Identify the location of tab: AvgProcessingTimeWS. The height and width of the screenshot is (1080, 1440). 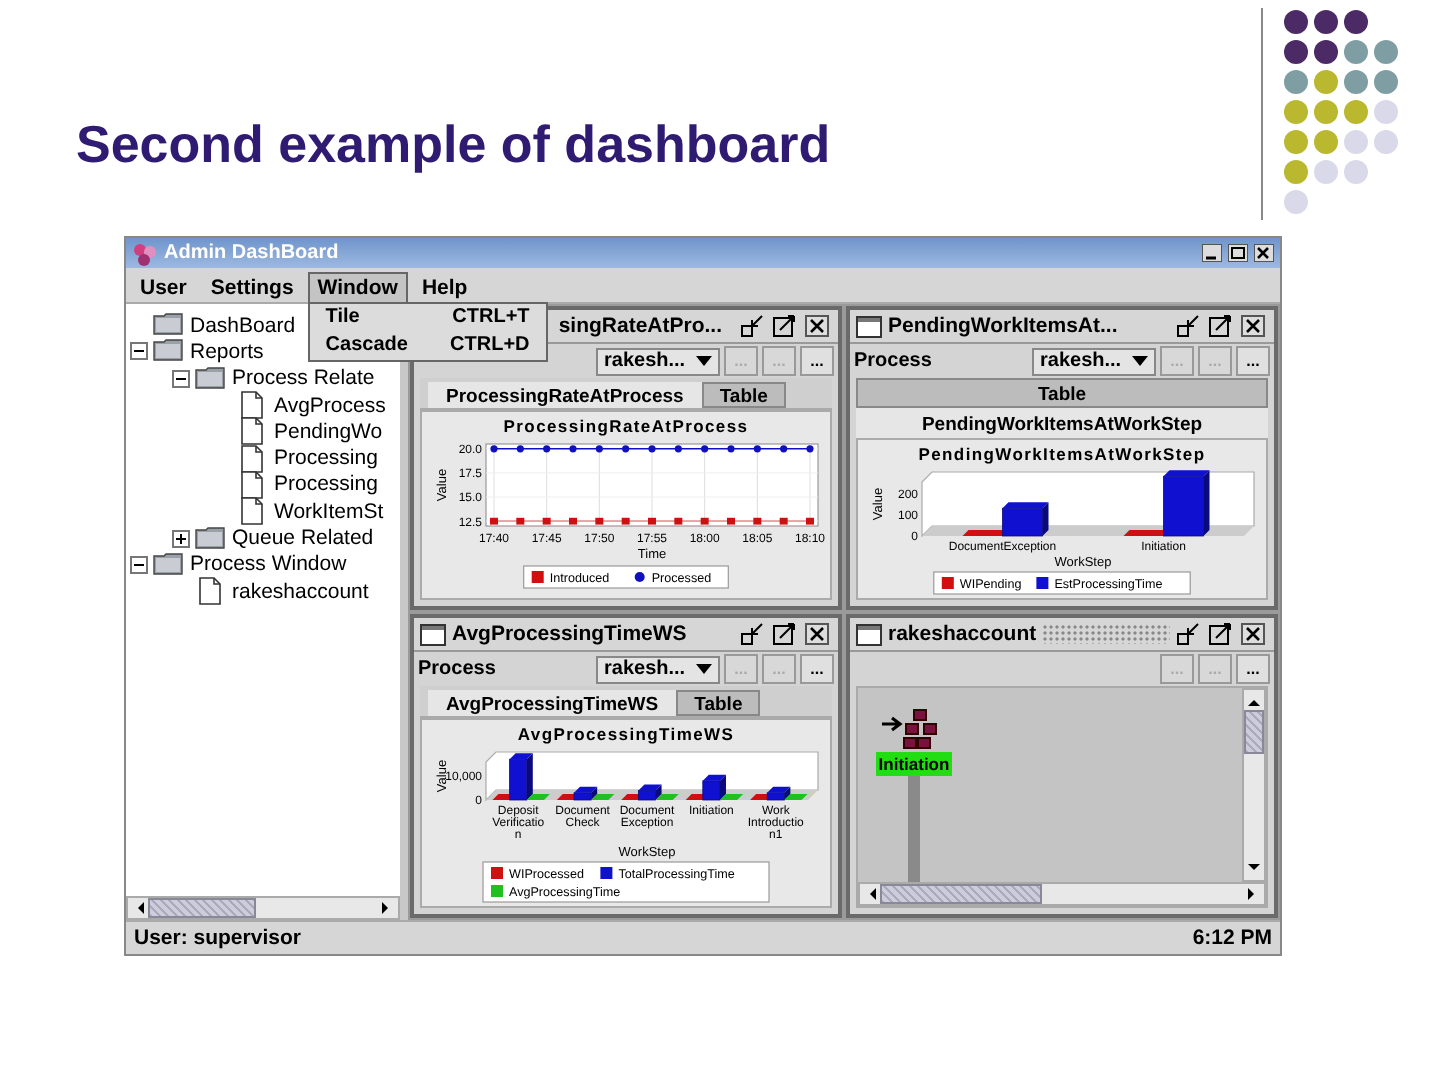
(552, 703).